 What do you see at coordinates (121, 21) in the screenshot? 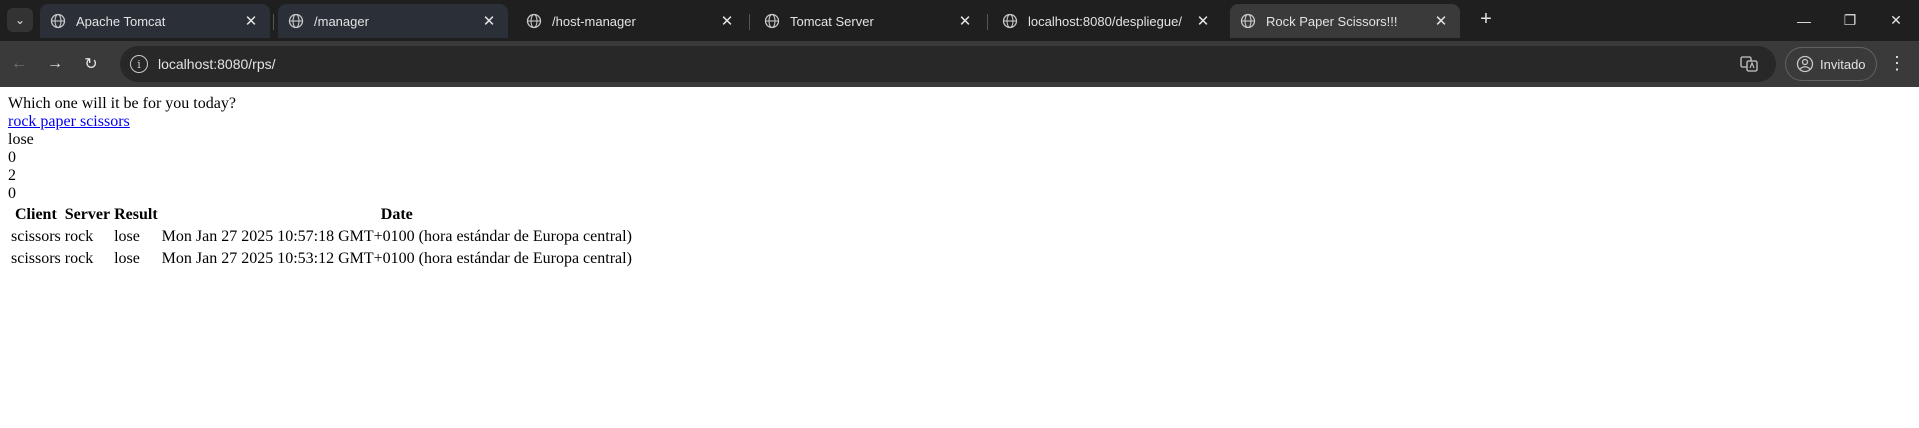
I see `tab-title: Apache Tomcat` at bounding box center [121, 21].